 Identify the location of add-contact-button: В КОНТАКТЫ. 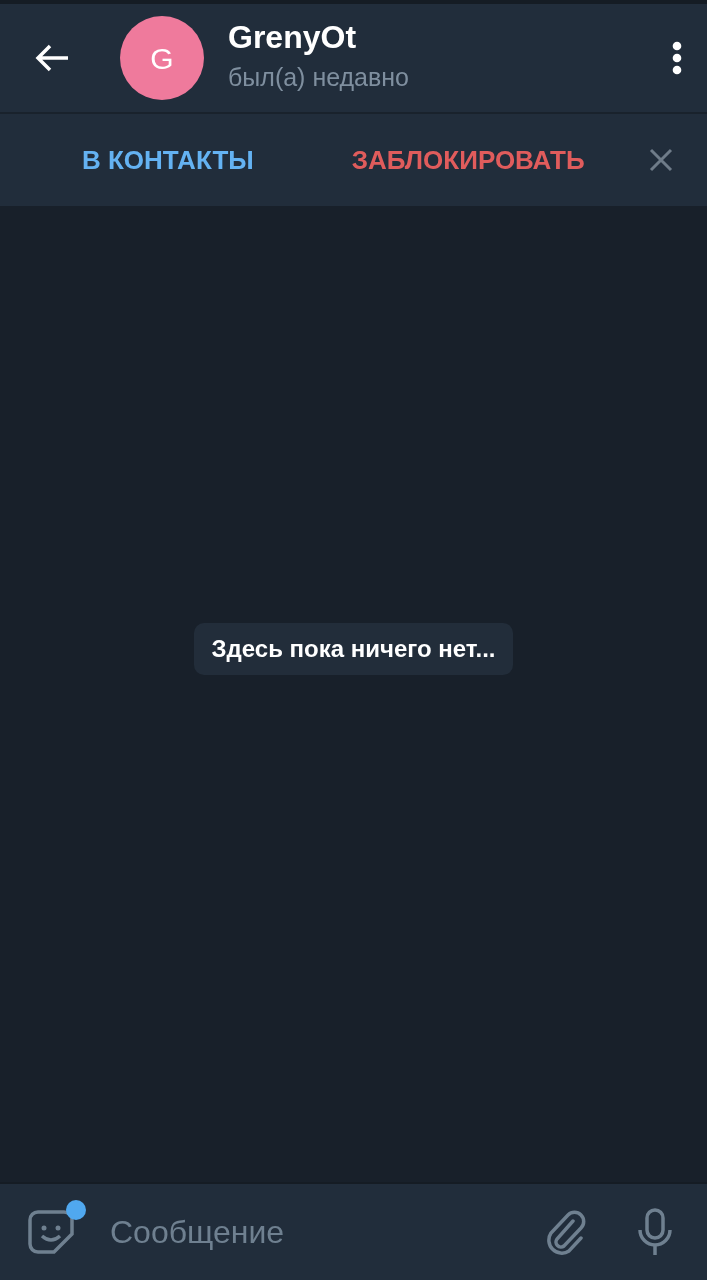
(168, 160).